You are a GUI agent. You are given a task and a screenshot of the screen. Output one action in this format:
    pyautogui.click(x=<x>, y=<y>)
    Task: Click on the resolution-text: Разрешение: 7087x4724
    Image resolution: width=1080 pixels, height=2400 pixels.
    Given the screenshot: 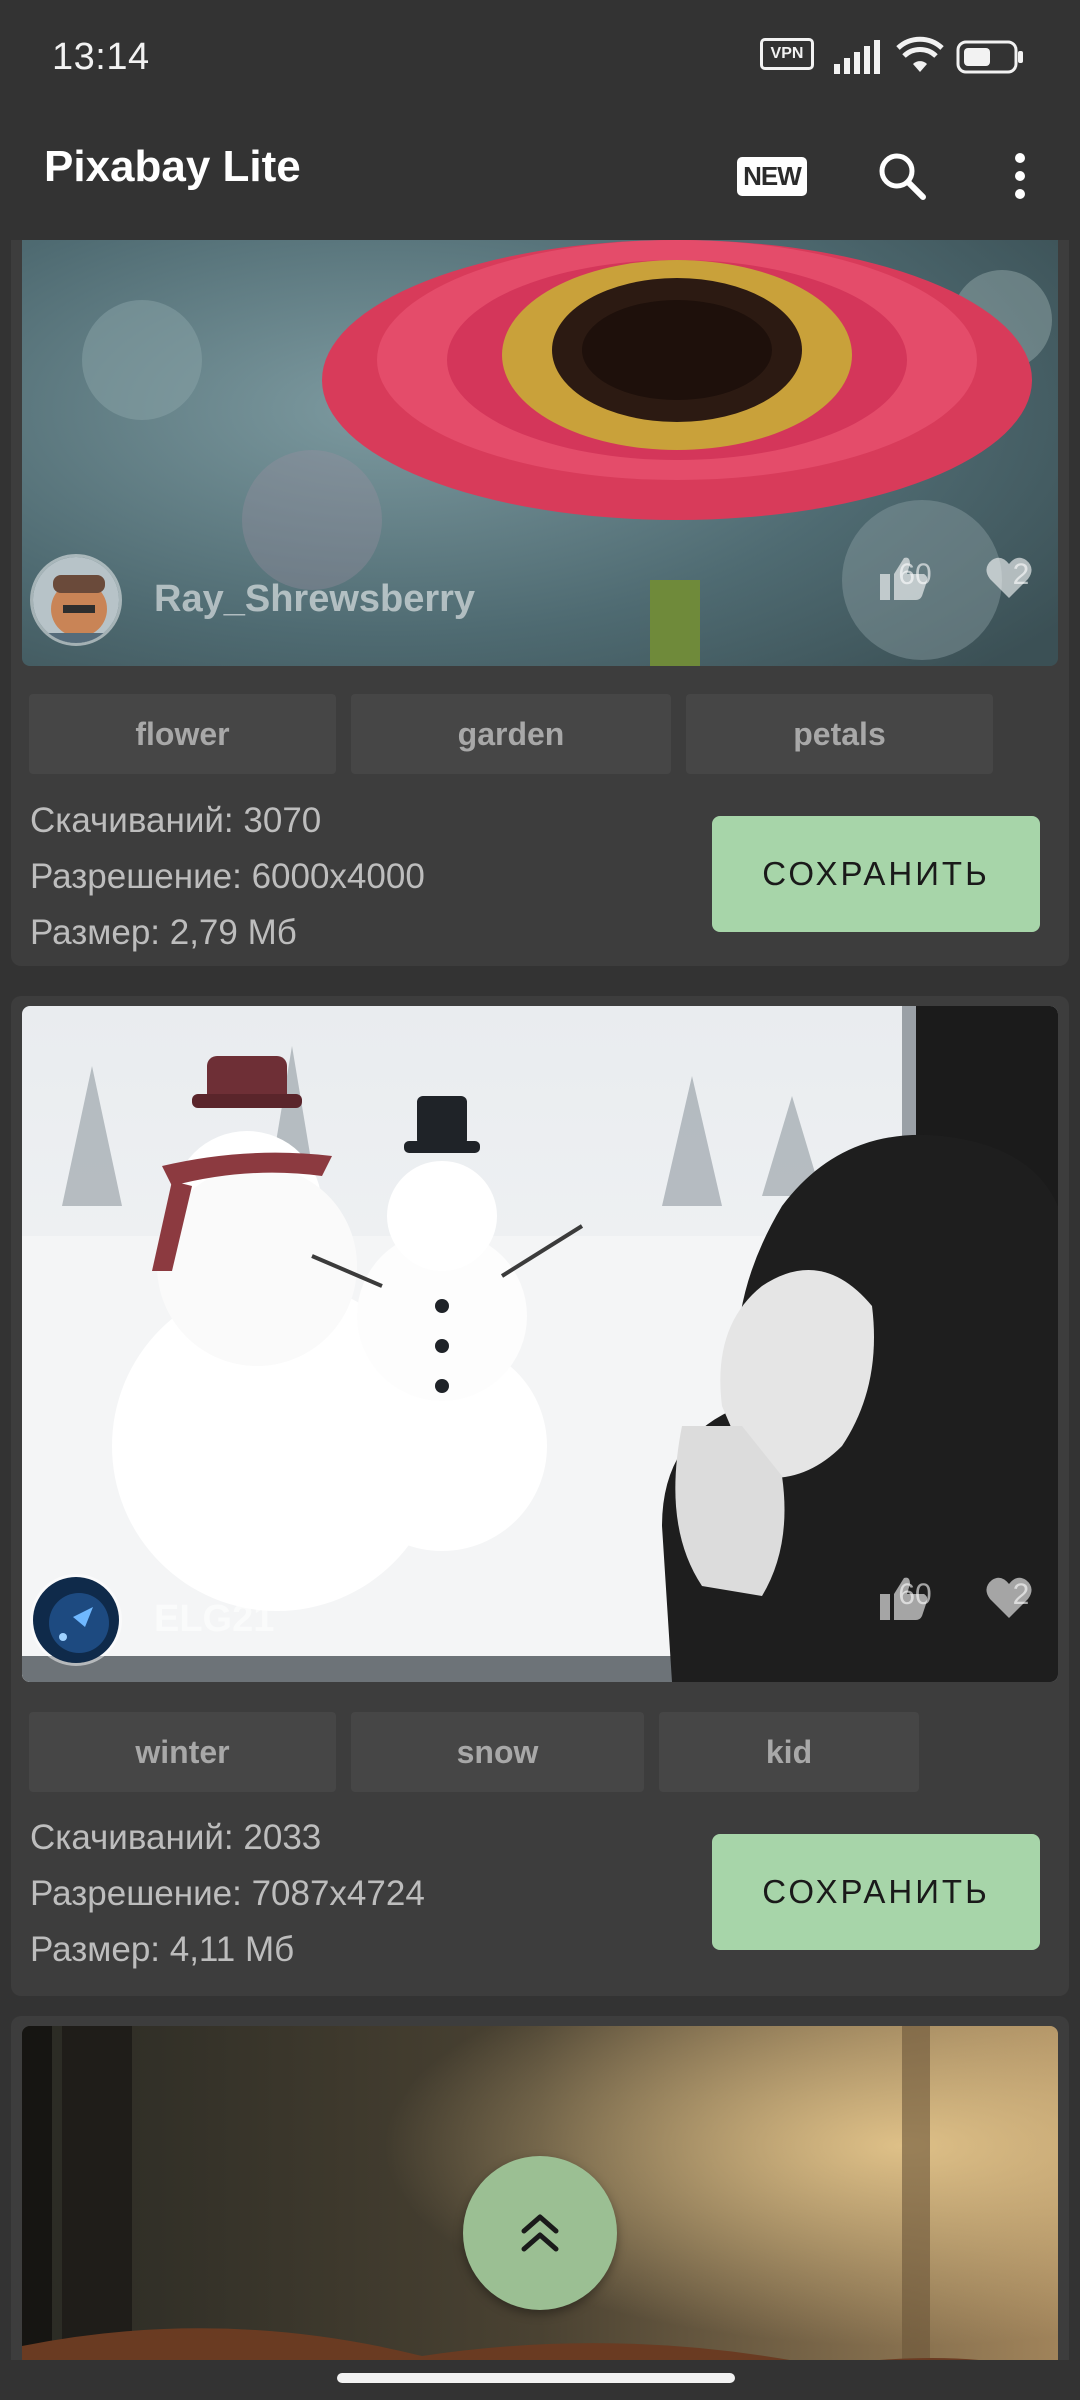 What is the action you would take?
    pyautogui.click(x=227, y=1893)
    